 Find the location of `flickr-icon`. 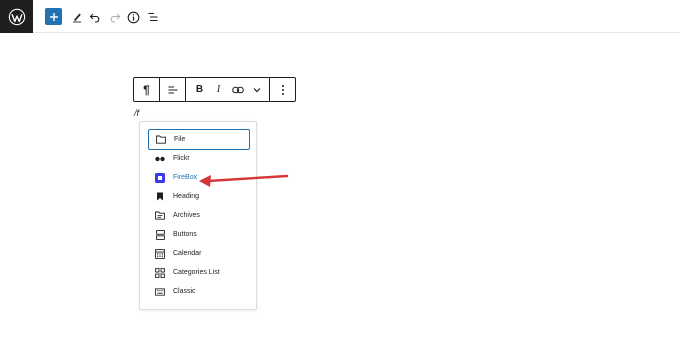

flickr-icon is located at coordinates (160, 159).